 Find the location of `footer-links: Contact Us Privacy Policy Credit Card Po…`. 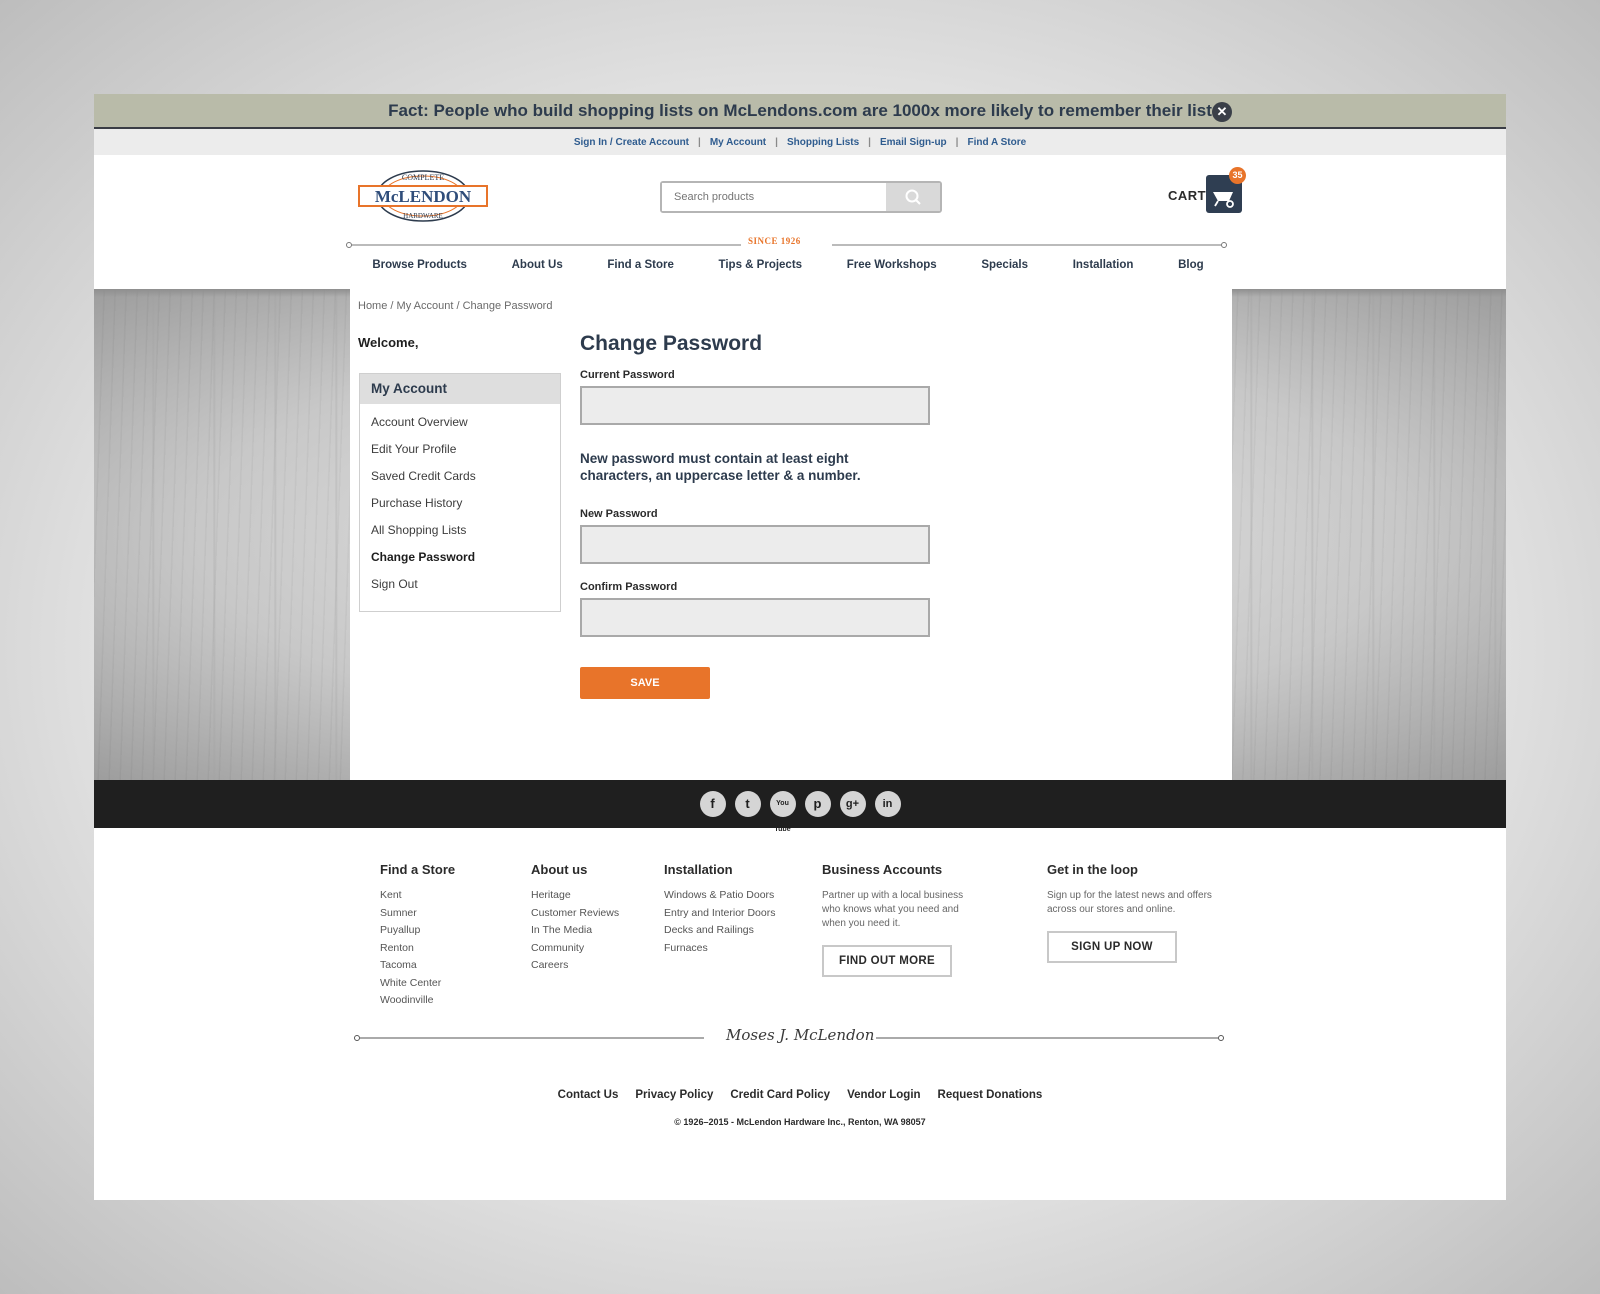

footer-links: Contact Us Privacy Policy Credit Card Po… is located at coordinates (800, 1095).